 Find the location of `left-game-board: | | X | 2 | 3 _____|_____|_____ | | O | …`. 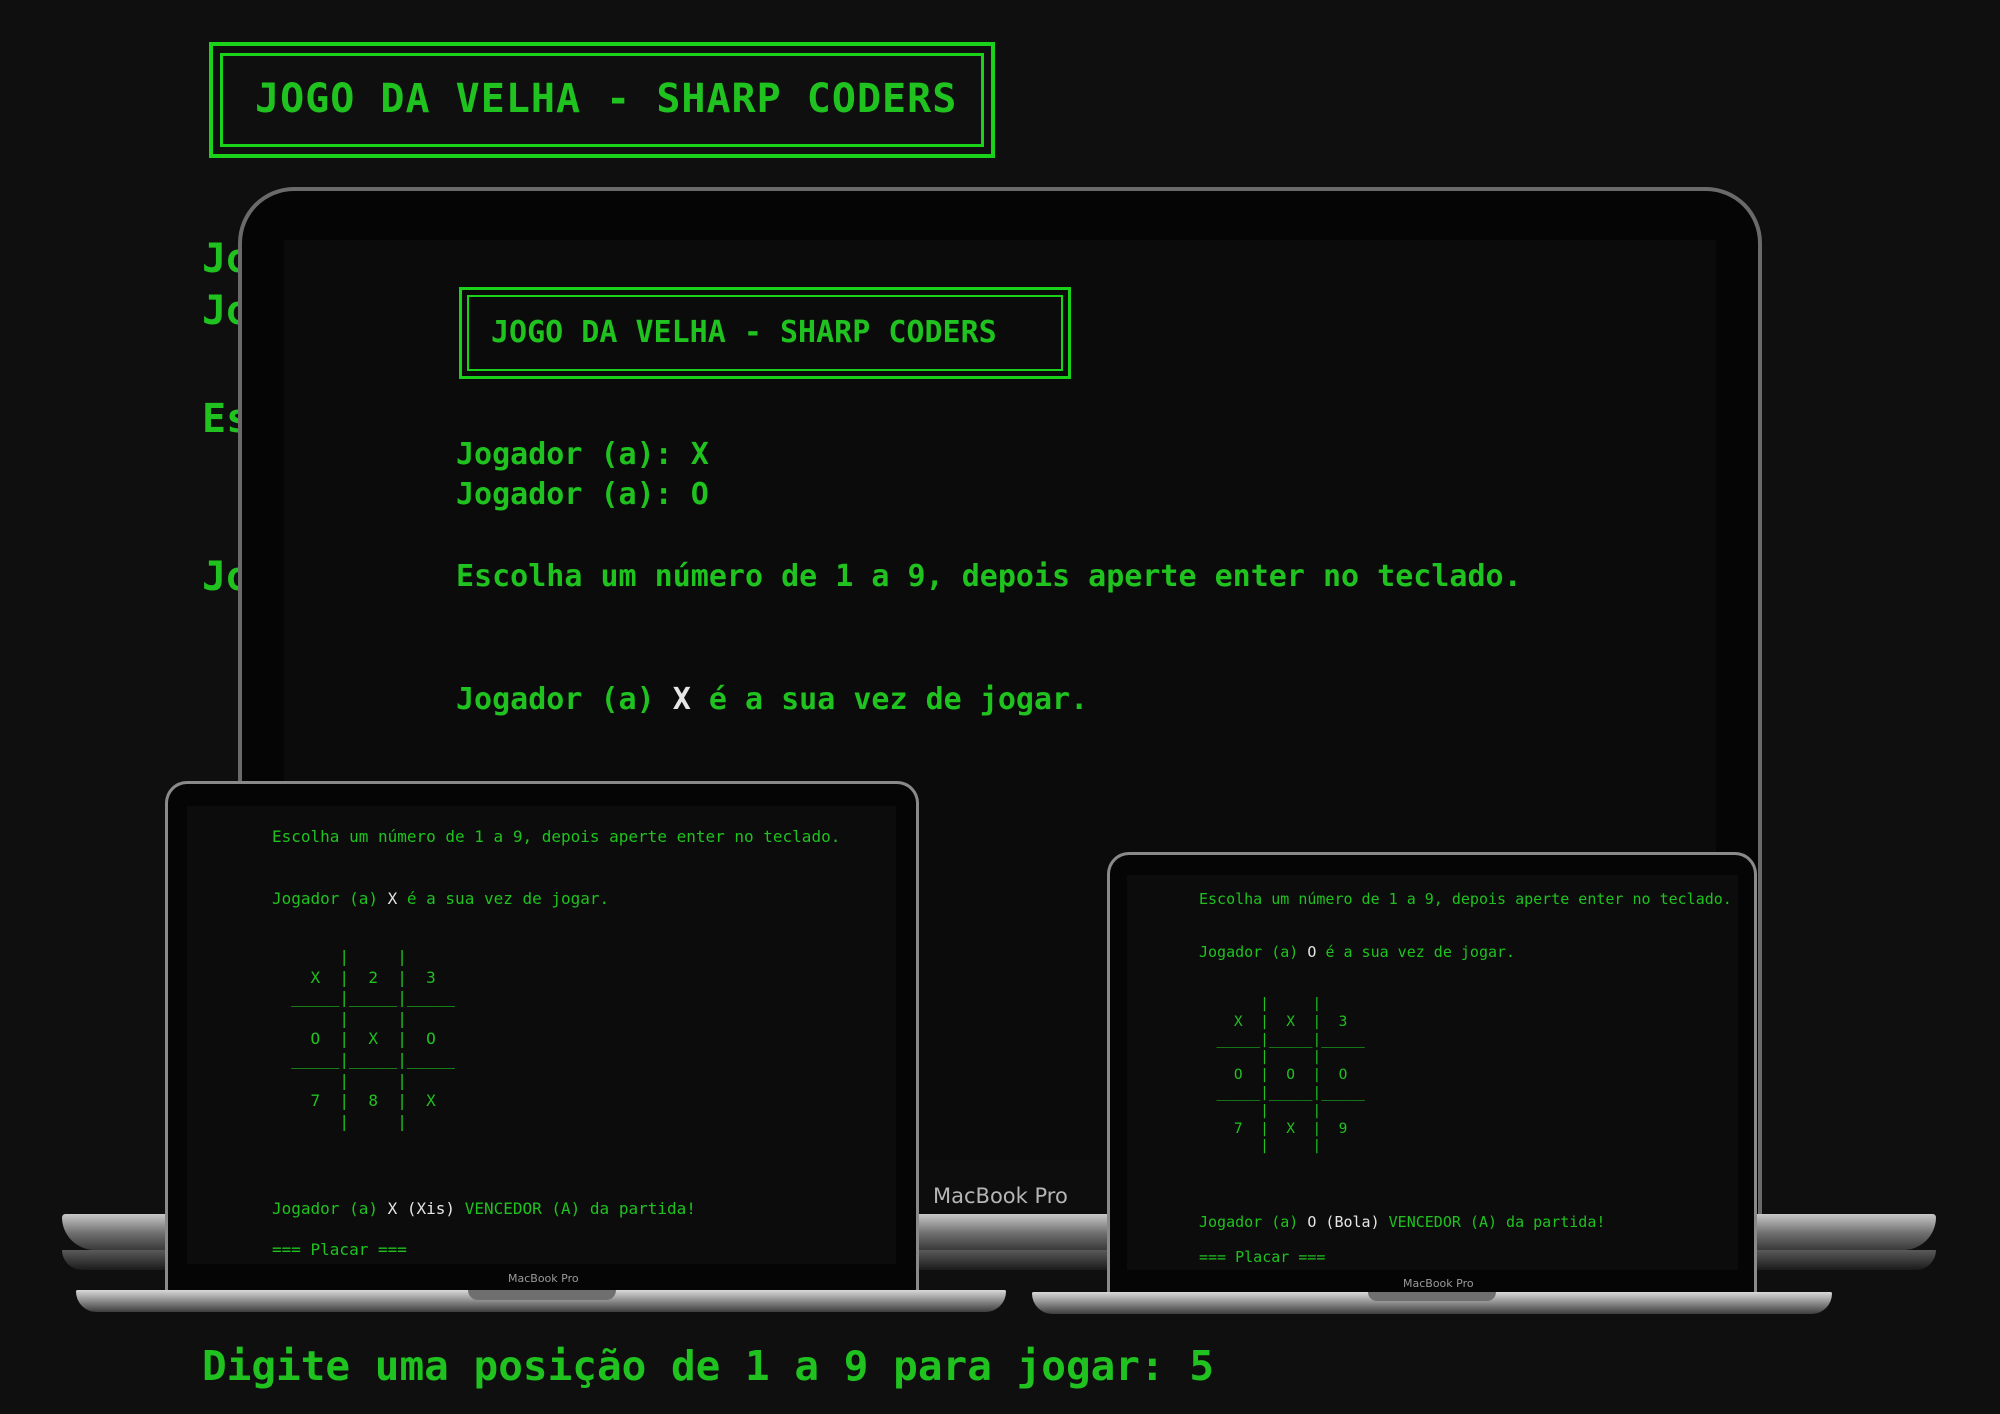

left-game-board: | | X | 2 | 3 _____|_____|_____ | | O | … is located at coordinates (373, 1039).